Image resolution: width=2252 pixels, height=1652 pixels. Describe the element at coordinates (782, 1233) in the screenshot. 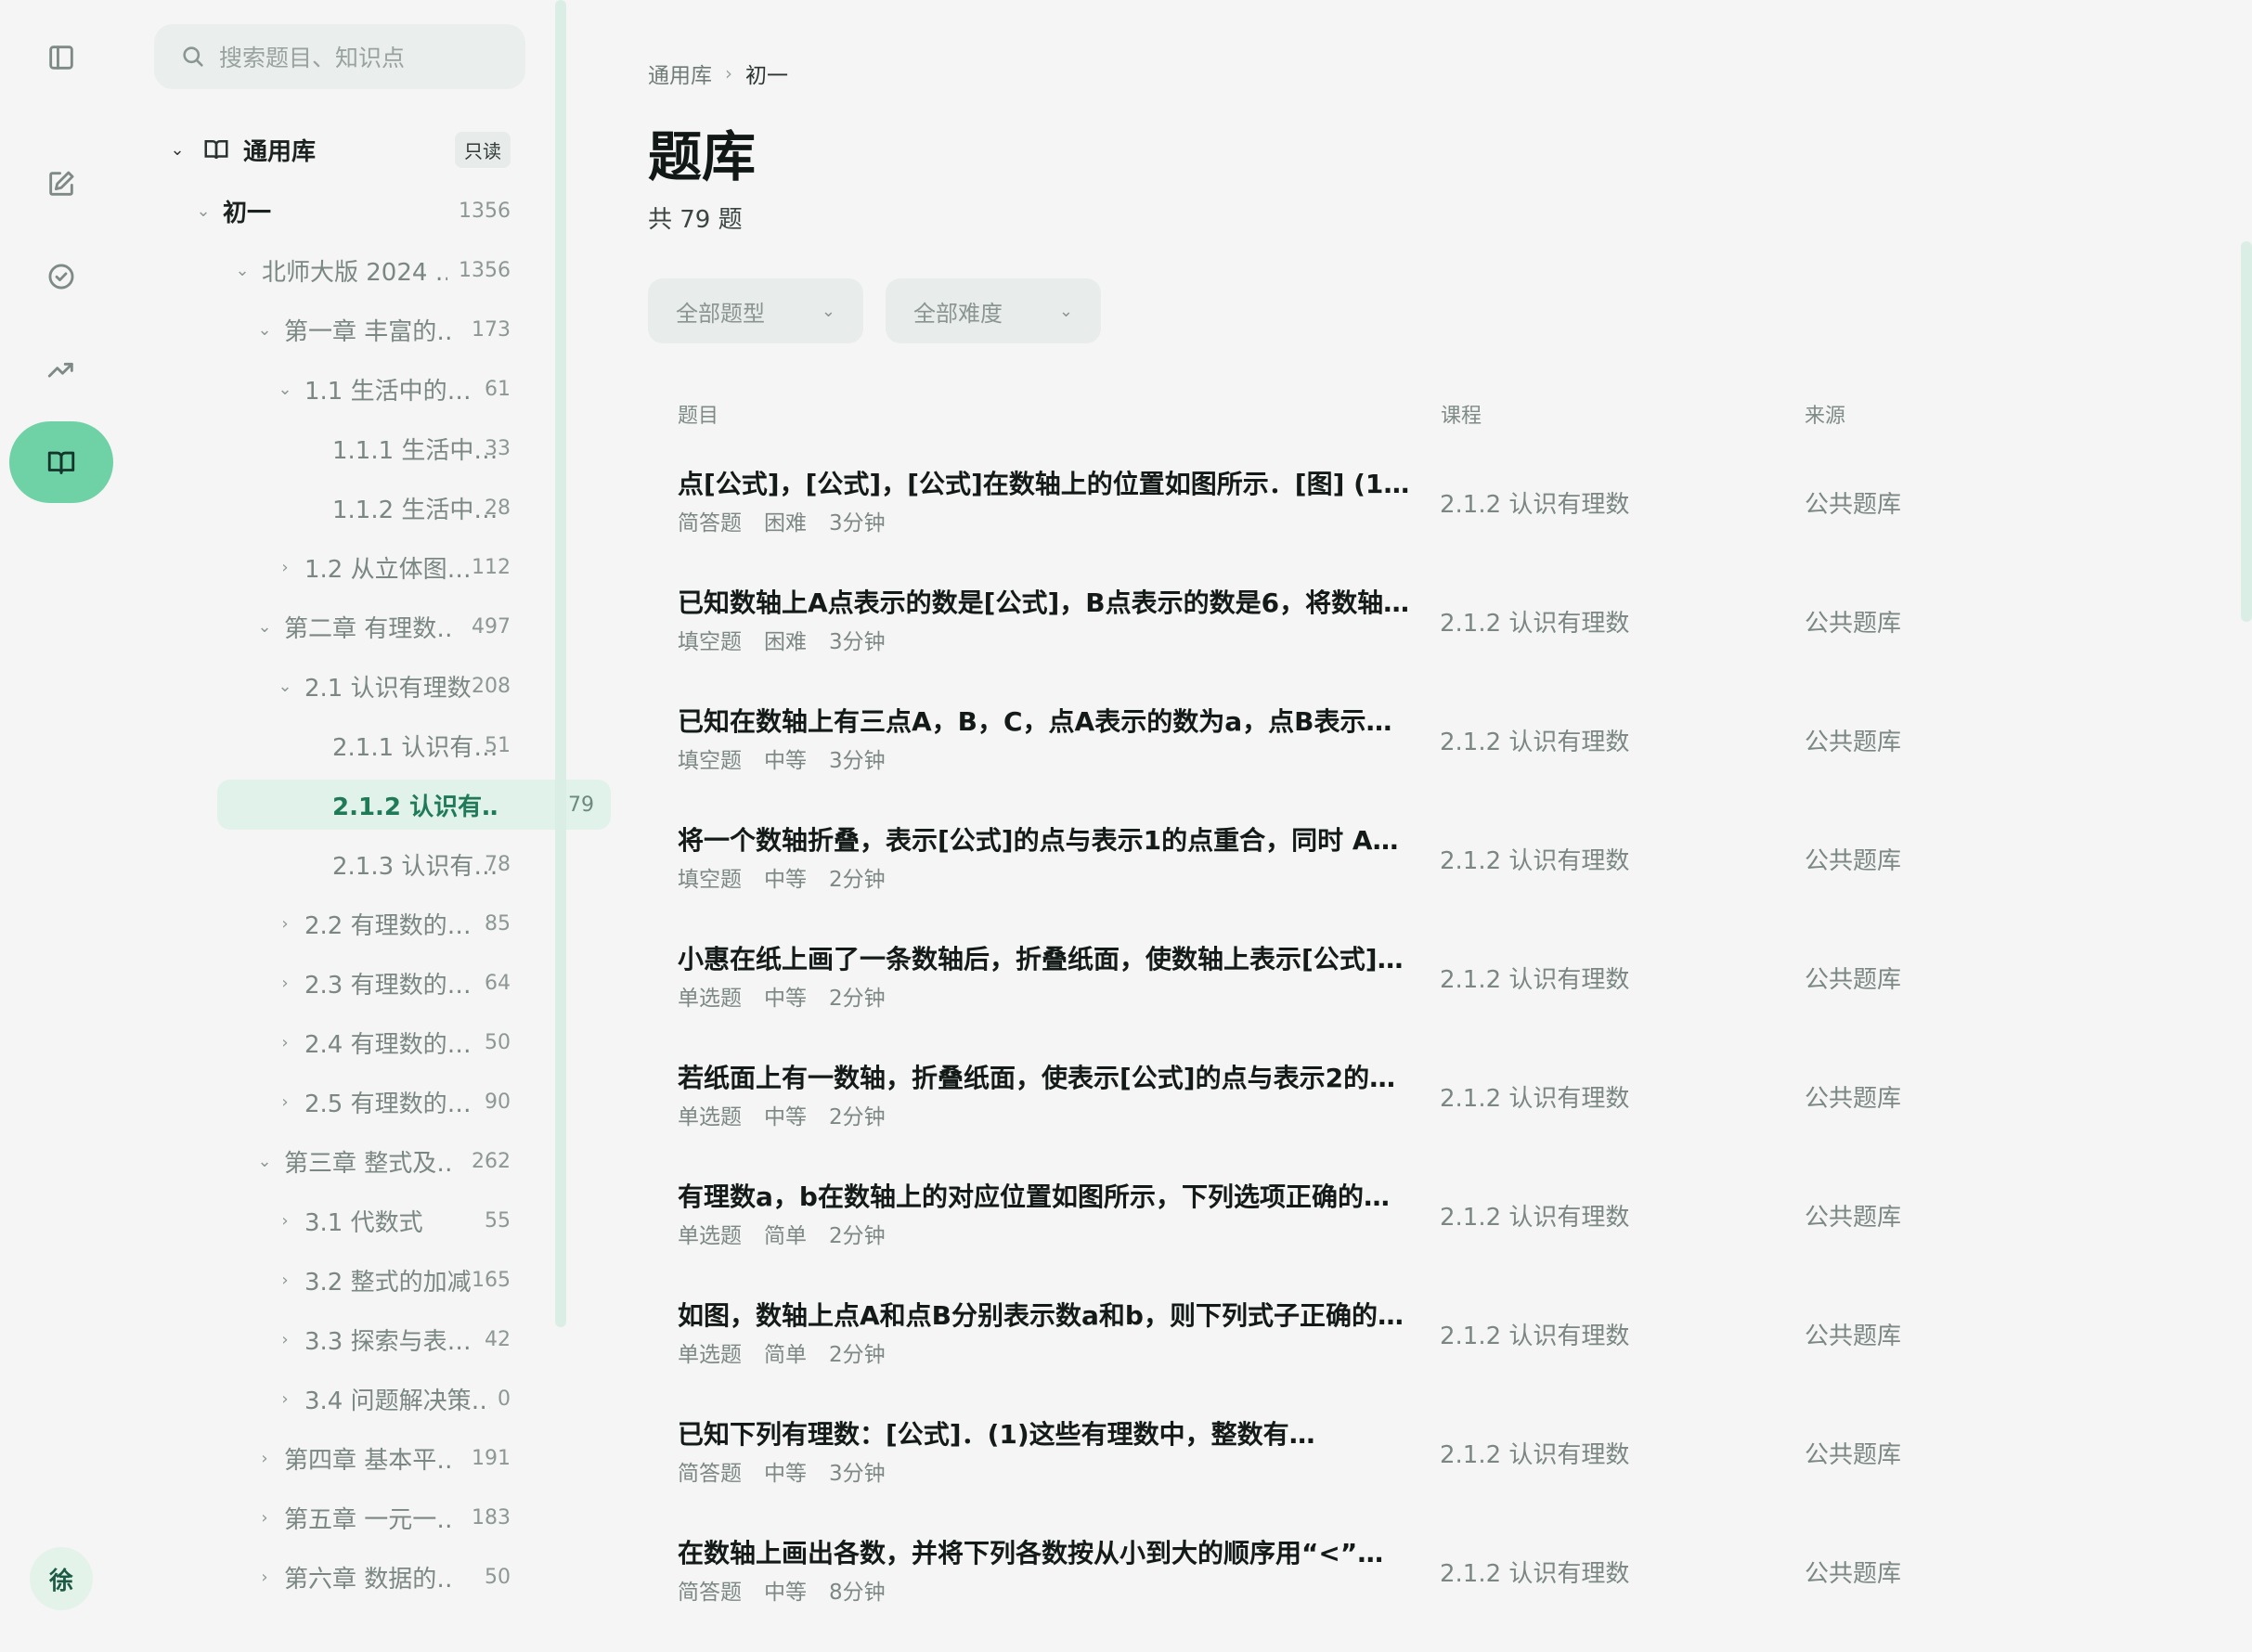

I see `question-meta: 单选题 简单 2分钟` at that location.